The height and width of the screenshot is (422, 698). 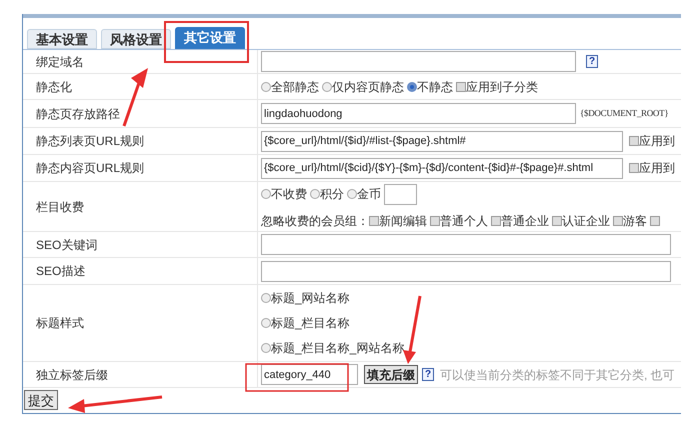 I want to click on field-label: SEO描述, so click(x=61, y=271).